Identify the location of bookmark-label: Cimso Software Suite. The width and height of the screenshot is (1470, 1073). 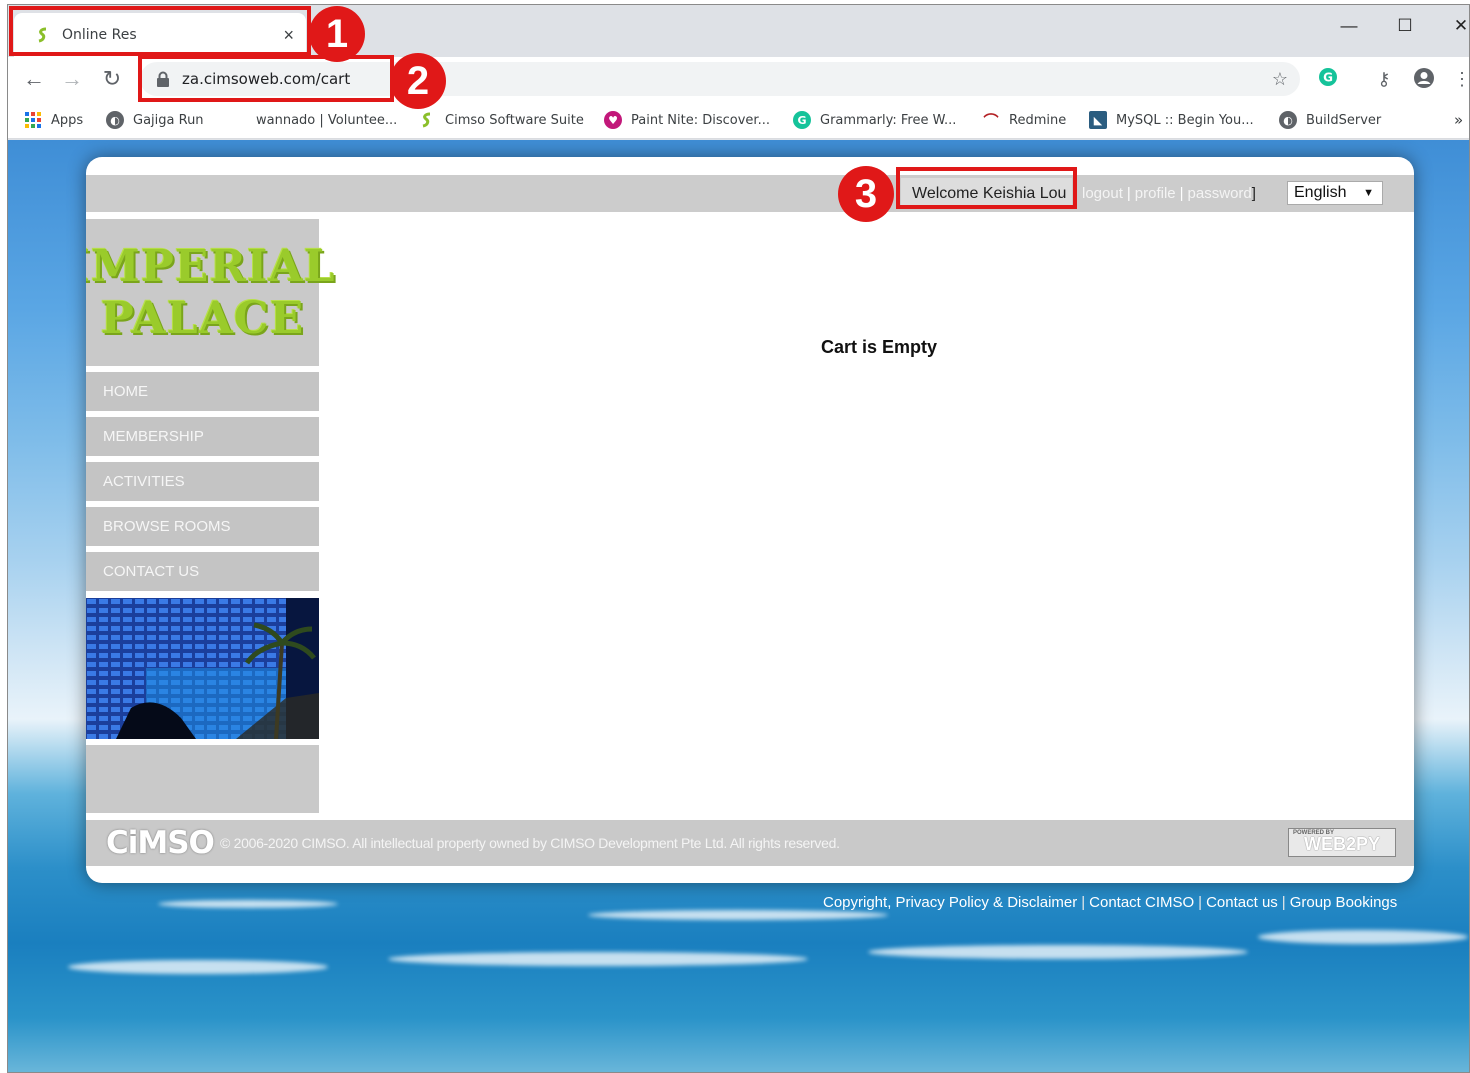
(514, 120).